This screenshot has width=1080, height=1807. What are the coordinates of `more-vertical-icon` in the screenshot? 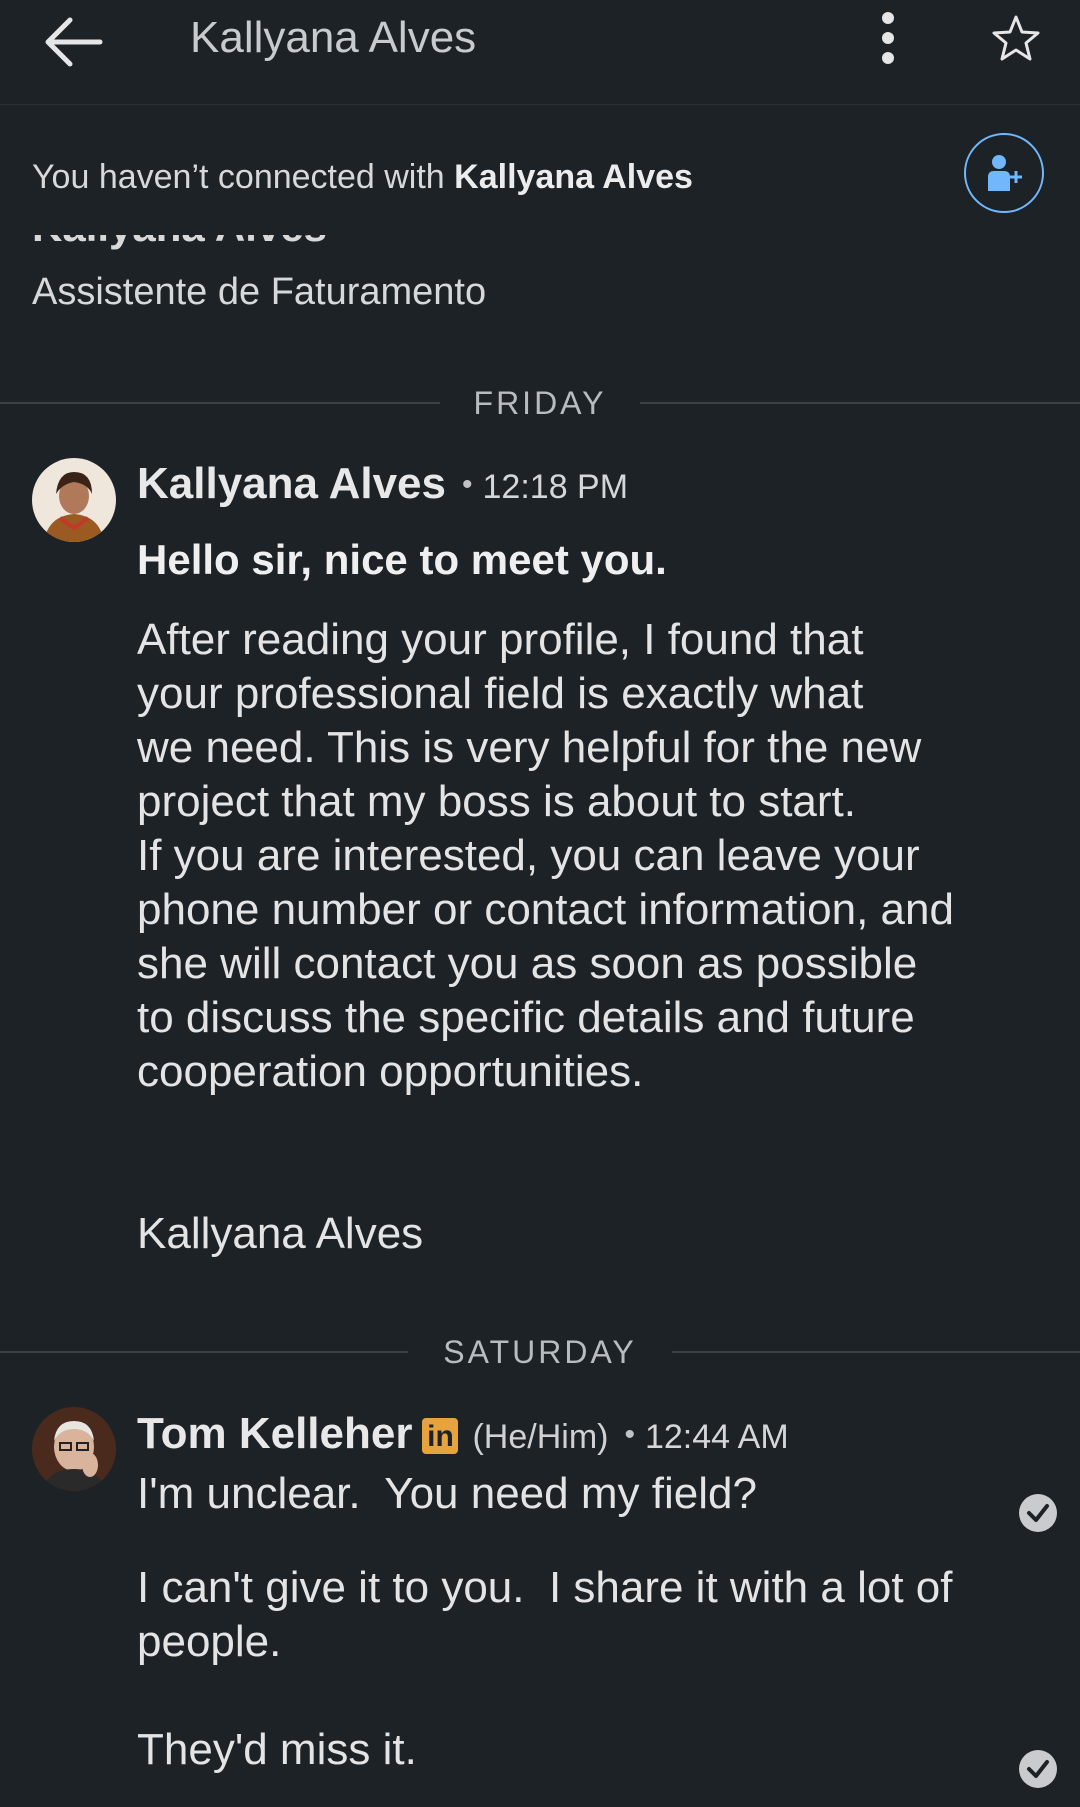 It's located at (888, 38).